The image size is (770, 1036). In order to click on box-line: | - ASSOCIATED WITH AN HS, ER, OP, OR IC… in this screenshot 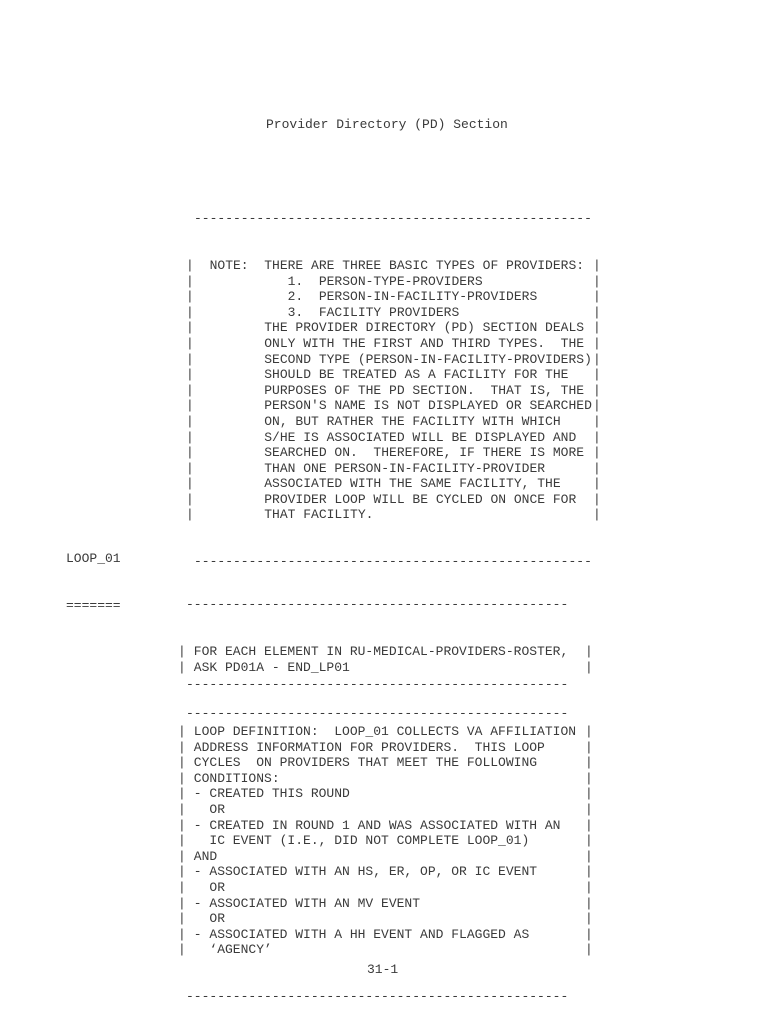, I will do `click(385, 872)`.